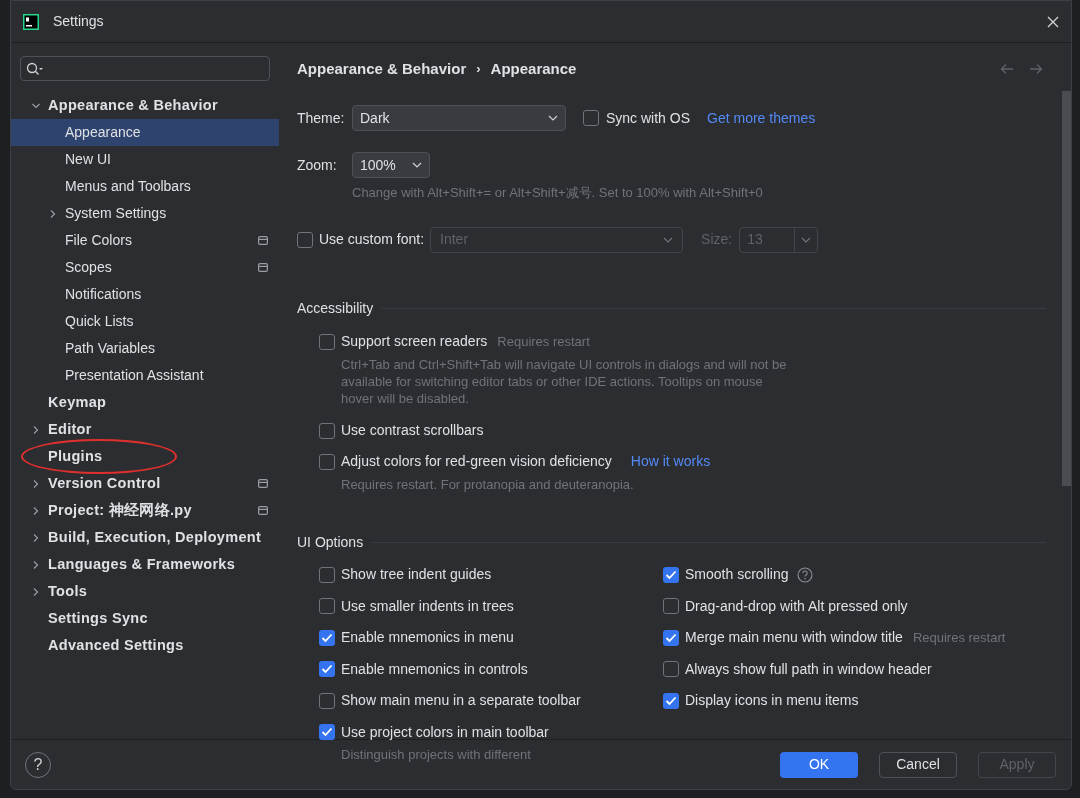  I want to click on breadcrumb-item: Appearance, so click(533, 68).